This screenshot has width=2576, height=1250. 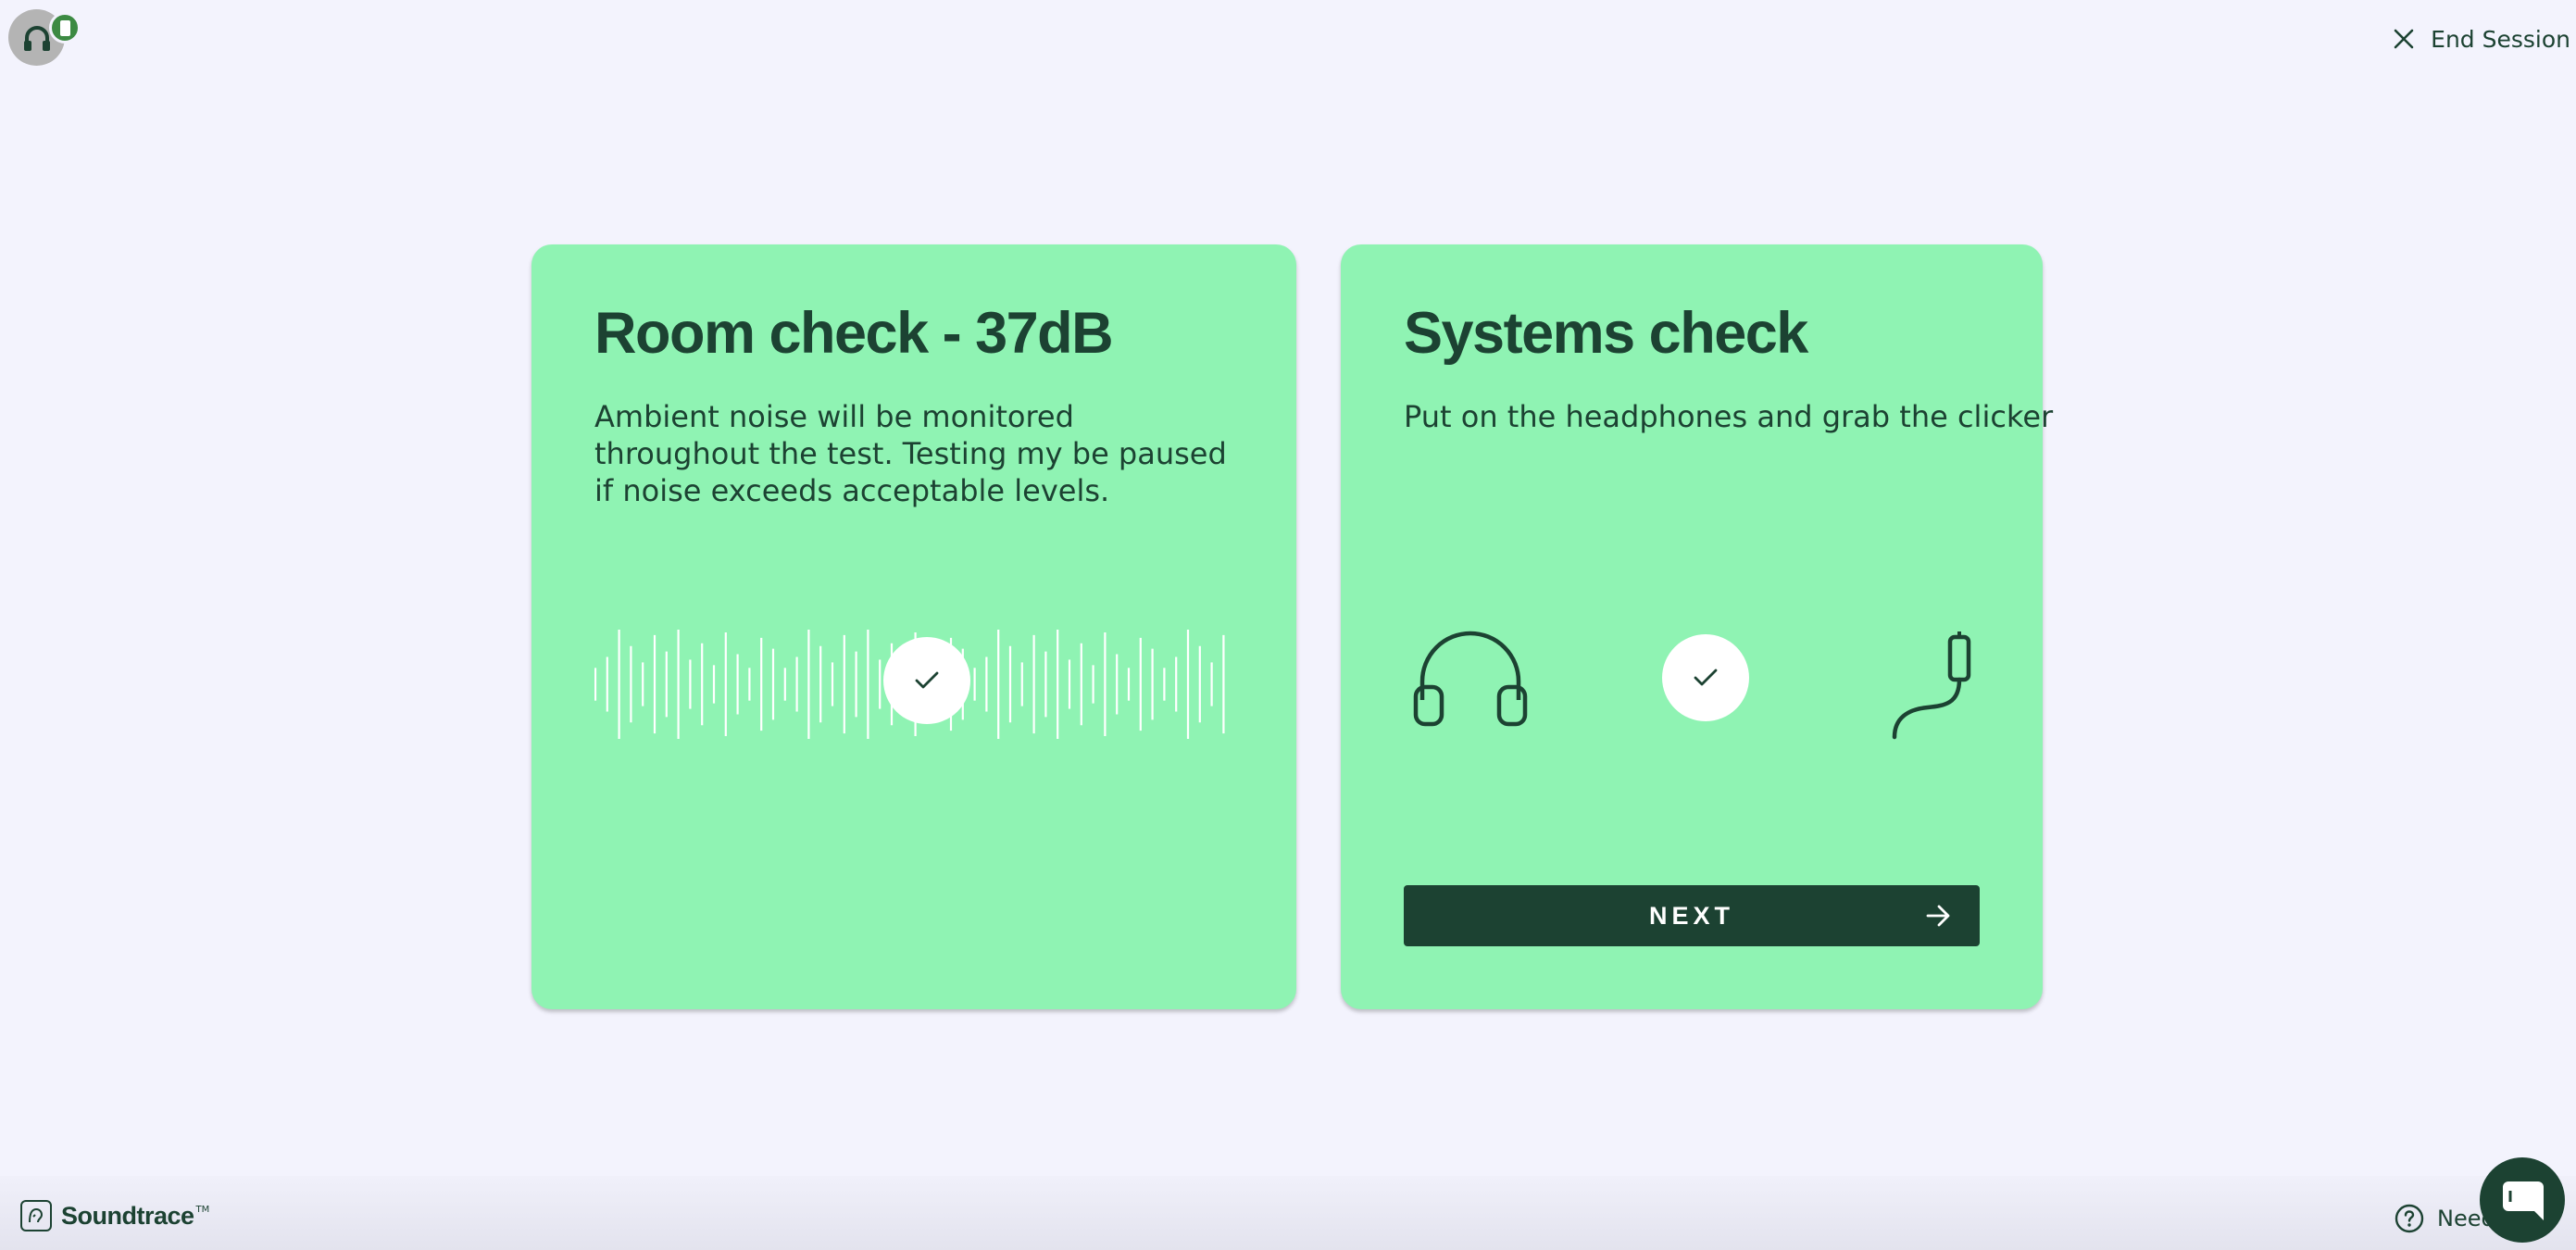 What do you see at coordinates (1938, 916) in the screenshot?
I see `arrow-right-icon` at bounding box center [1938, 916].